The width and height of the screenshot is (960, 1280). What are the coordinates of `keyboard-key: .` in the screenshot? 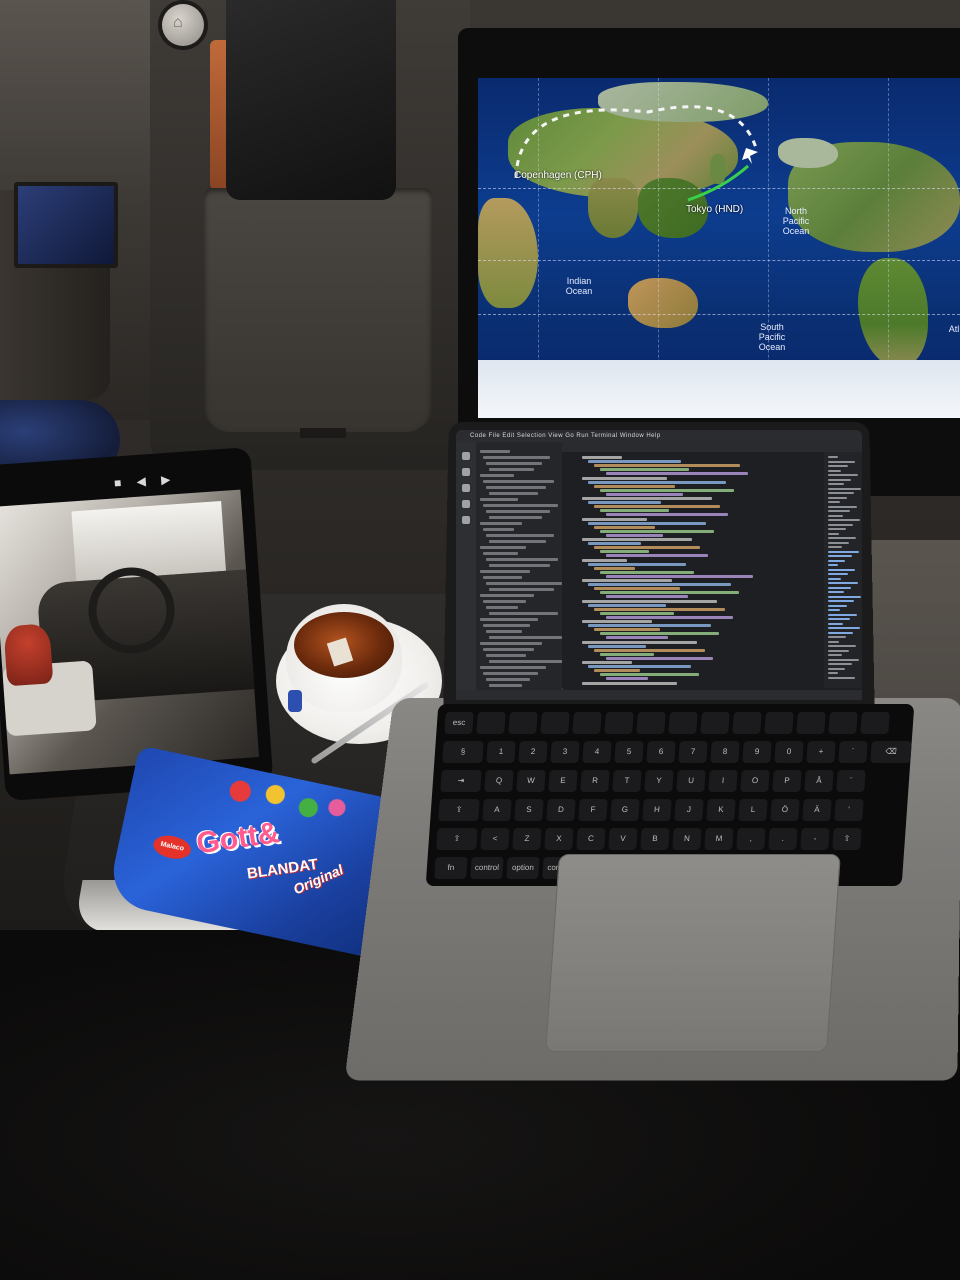 It's located at (783, 839).